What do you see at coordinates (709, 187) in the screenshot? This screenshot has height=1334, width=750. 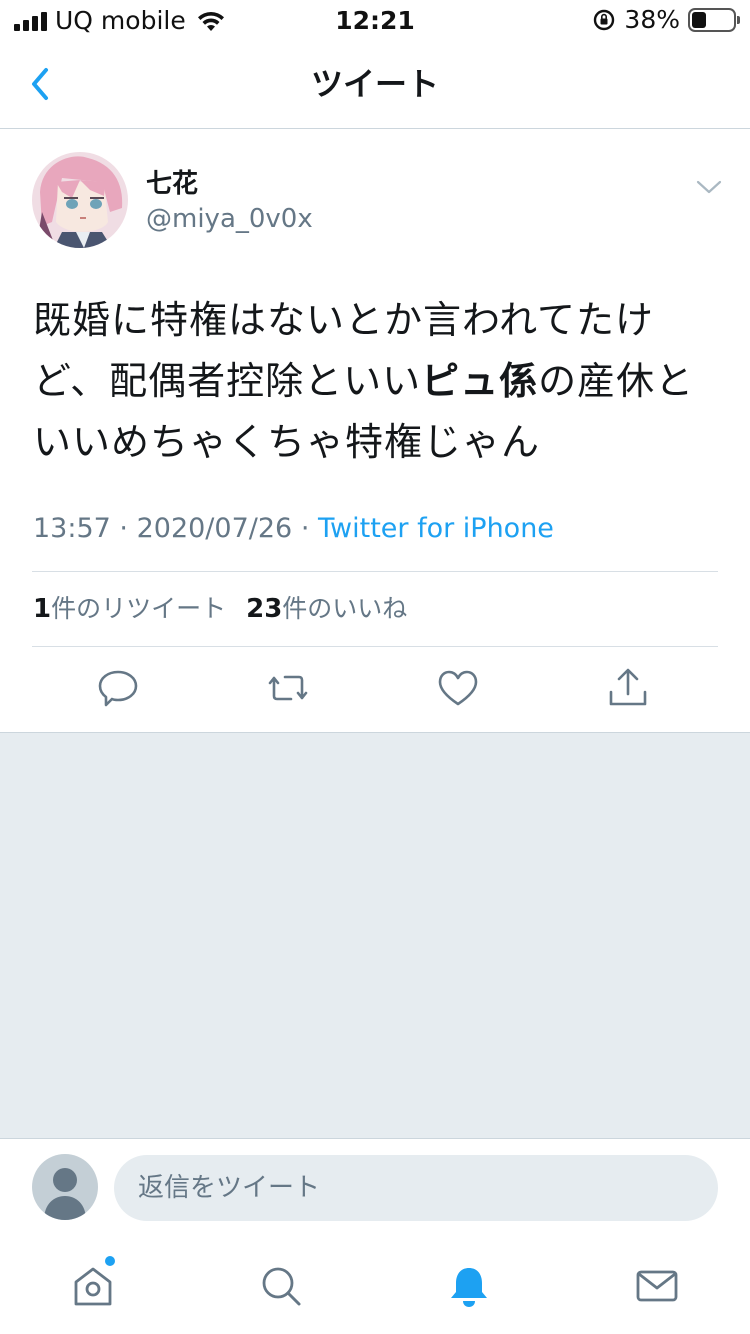 I see `caret-down-icon` at bounding box center [709, 187].